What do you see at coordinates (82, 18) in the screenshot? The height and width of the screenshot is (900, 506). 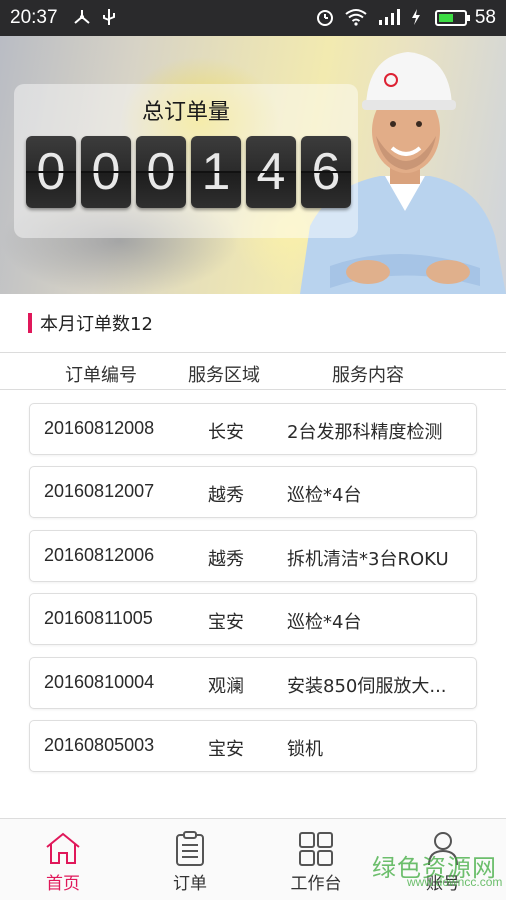 I see `usb-debug-icon` at bounding box center [82, 18].